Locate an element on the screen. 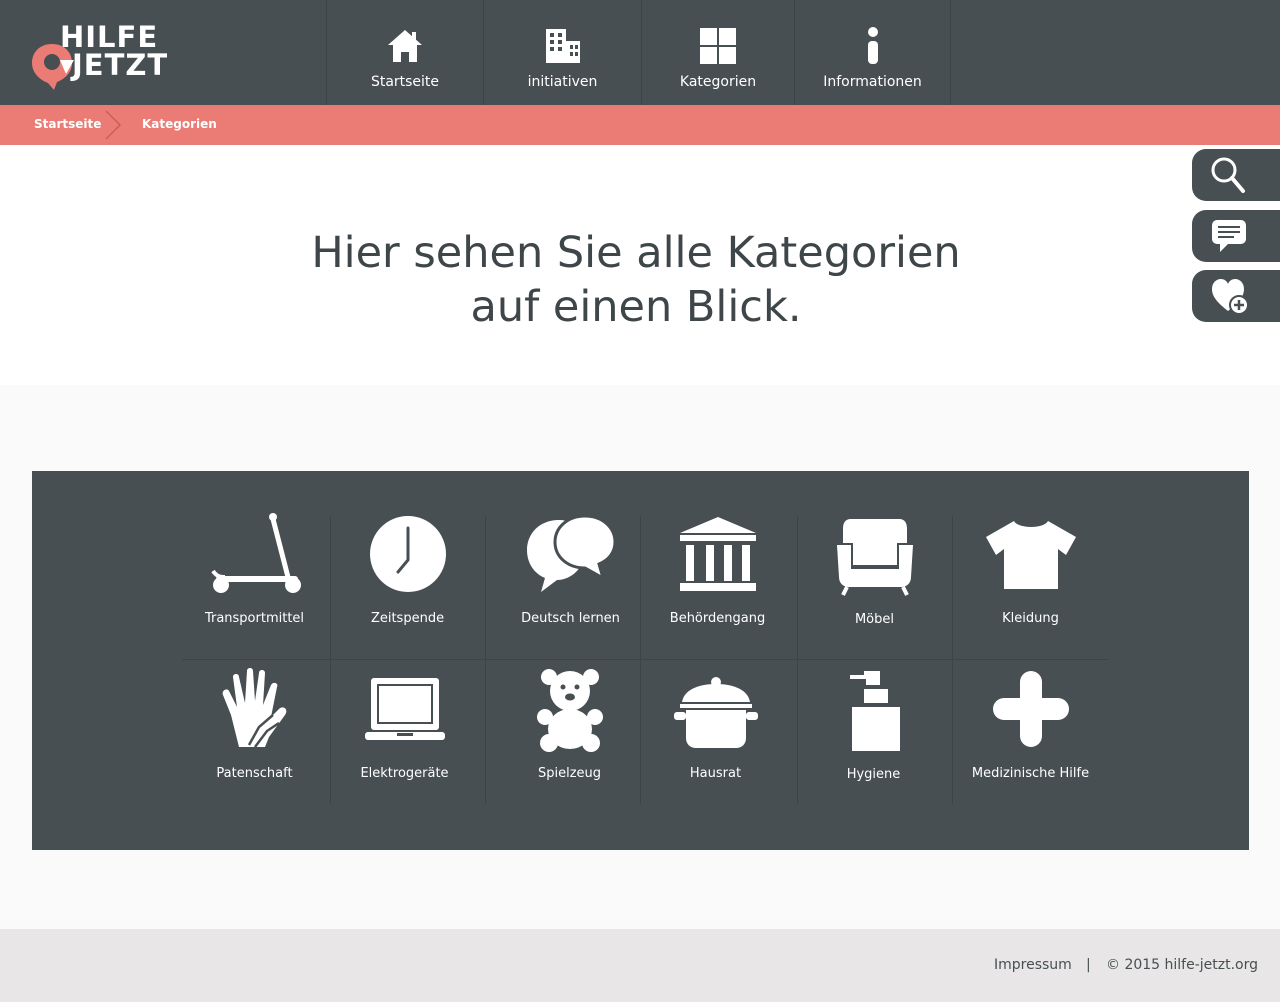 The height and width of the screenshot is (1002, 1280). tshirt-icon is located at coordinates (1031, 554).